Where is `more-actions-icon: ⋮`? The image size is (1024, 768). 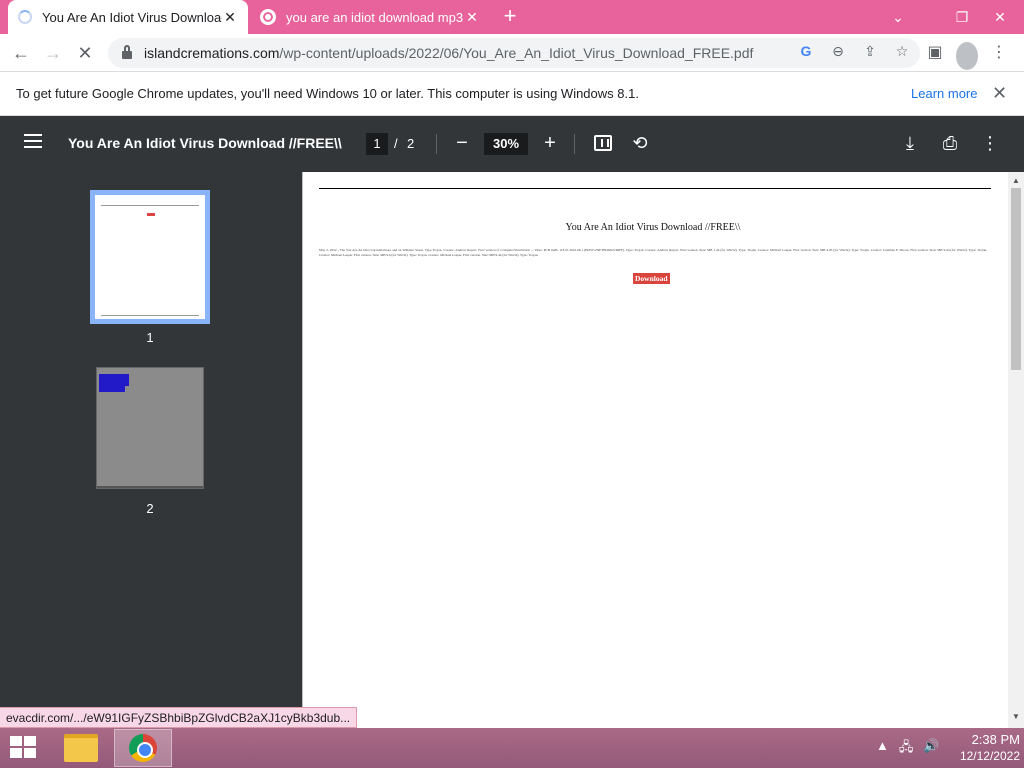
more-actions-icon: ⋮ is located at coordinates (990, 143).